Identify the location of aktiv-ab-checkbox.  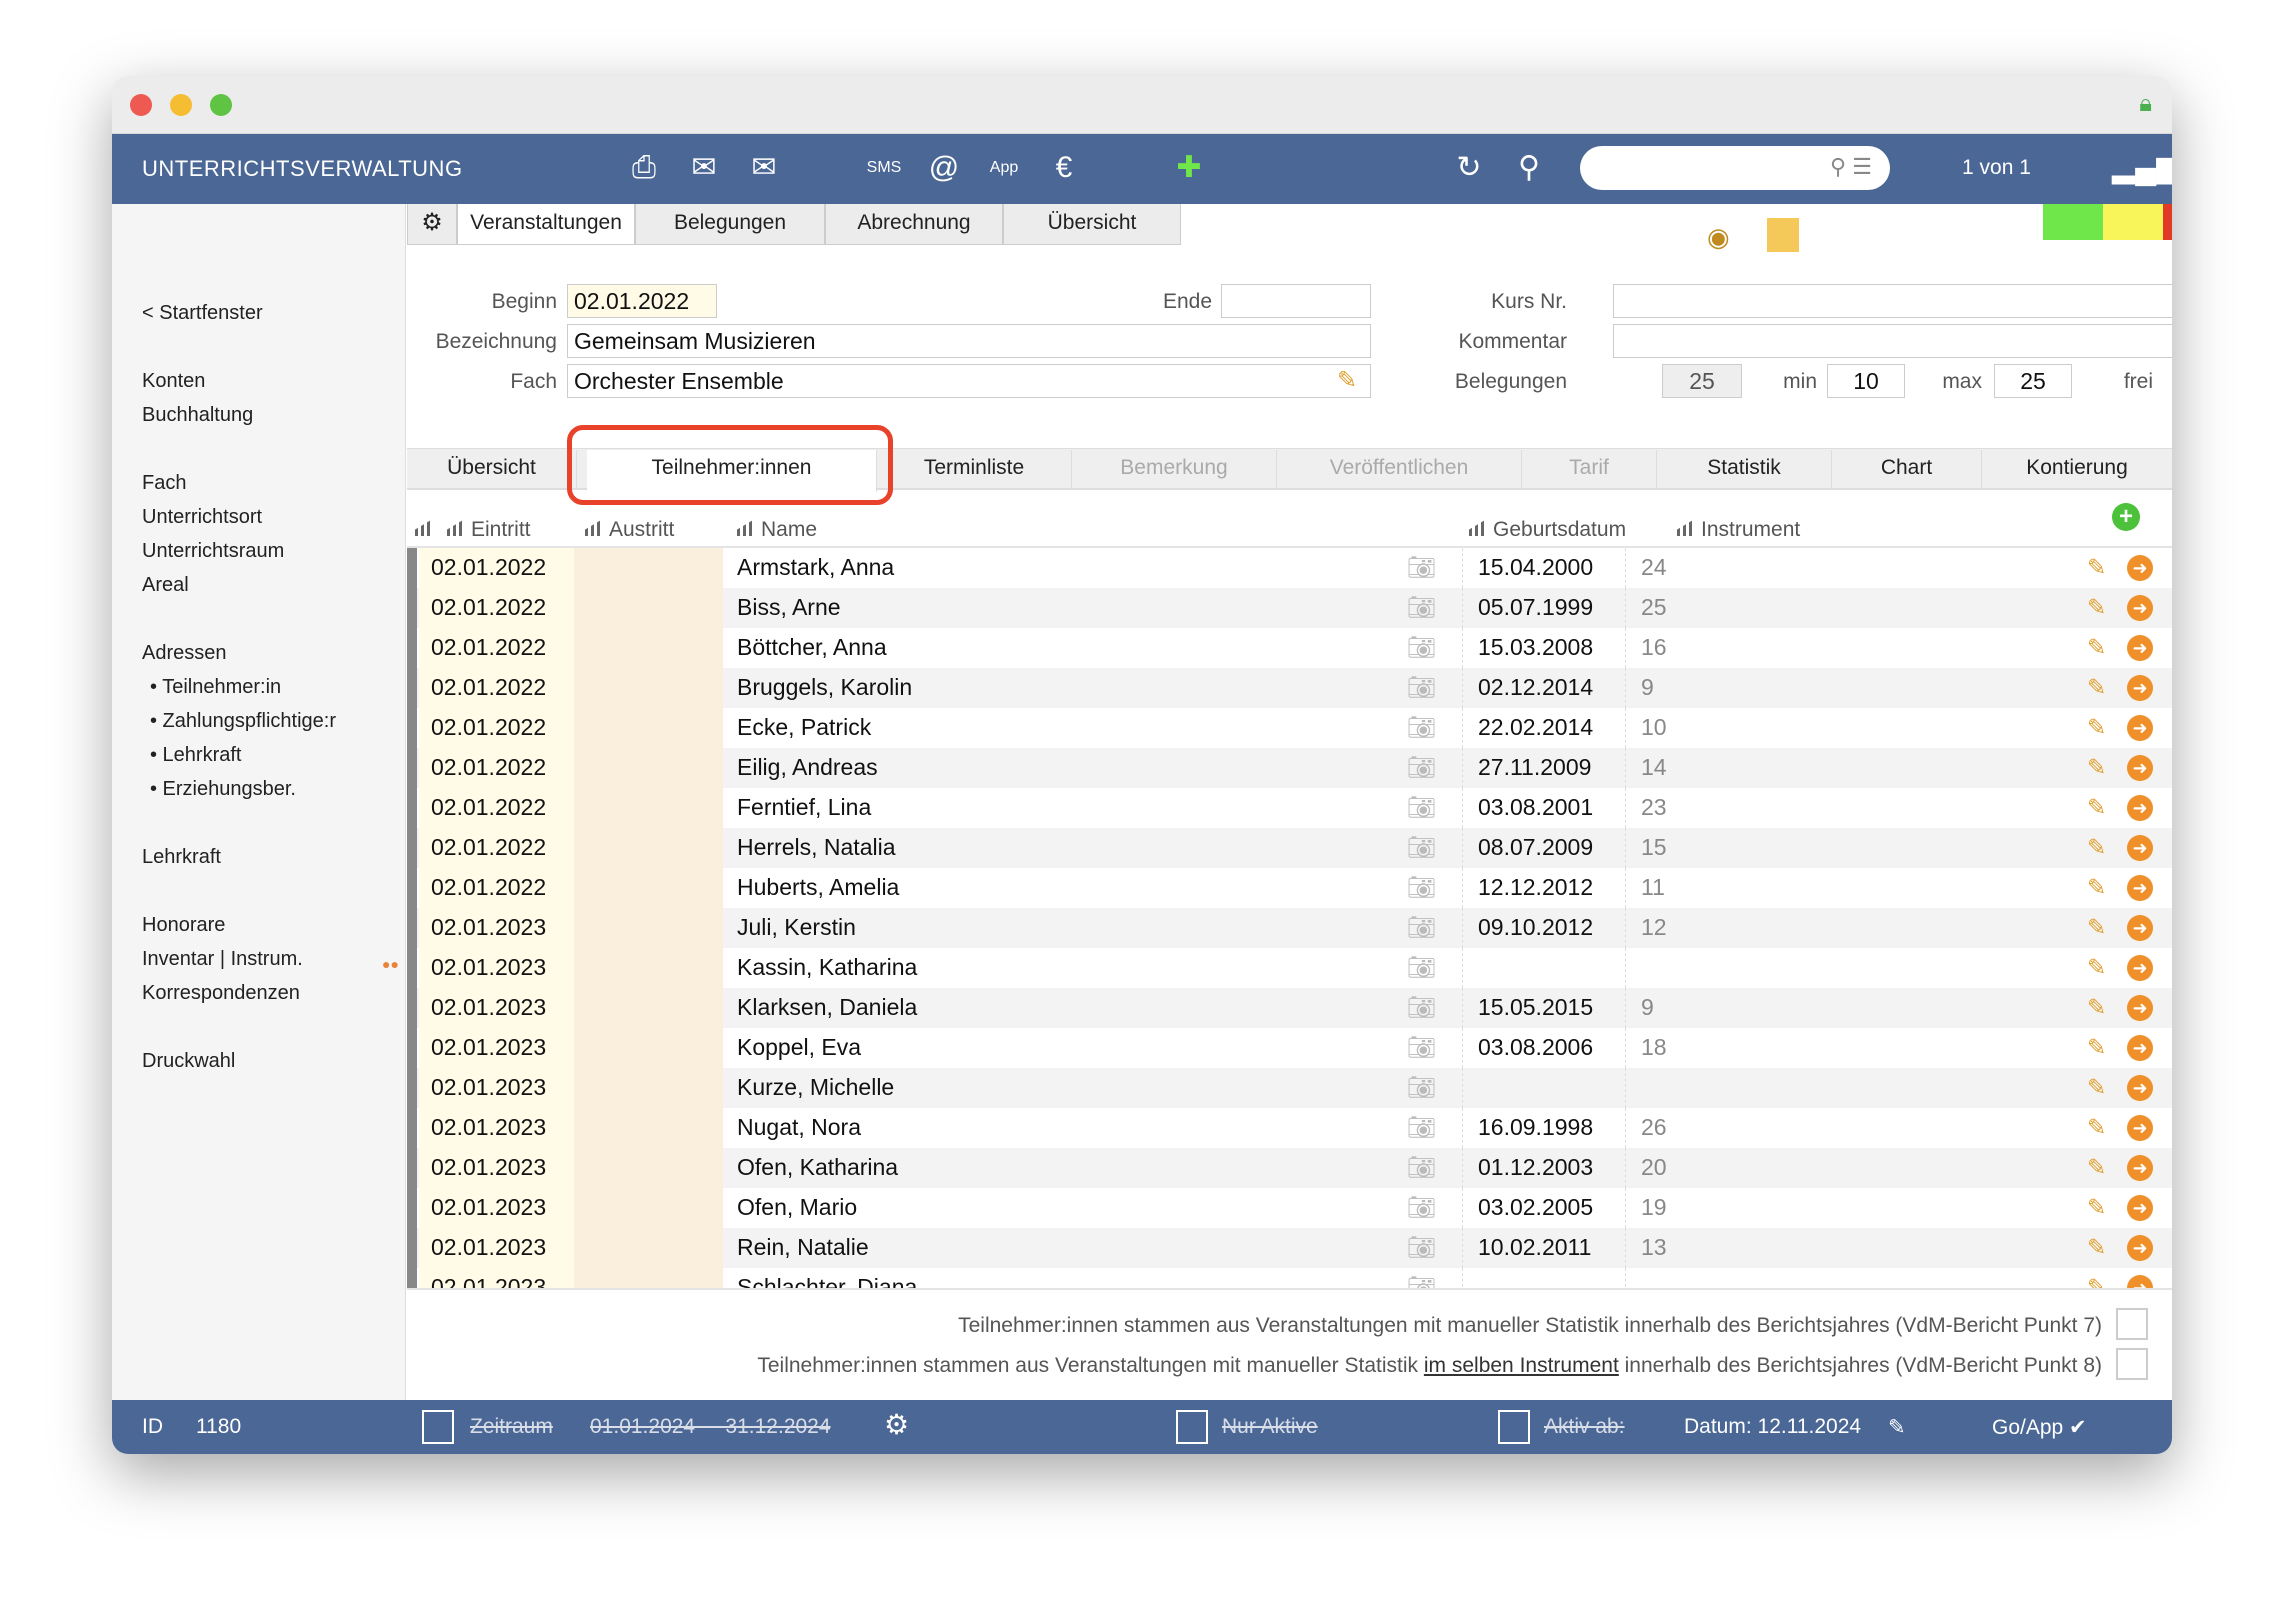
(1514, 1427).